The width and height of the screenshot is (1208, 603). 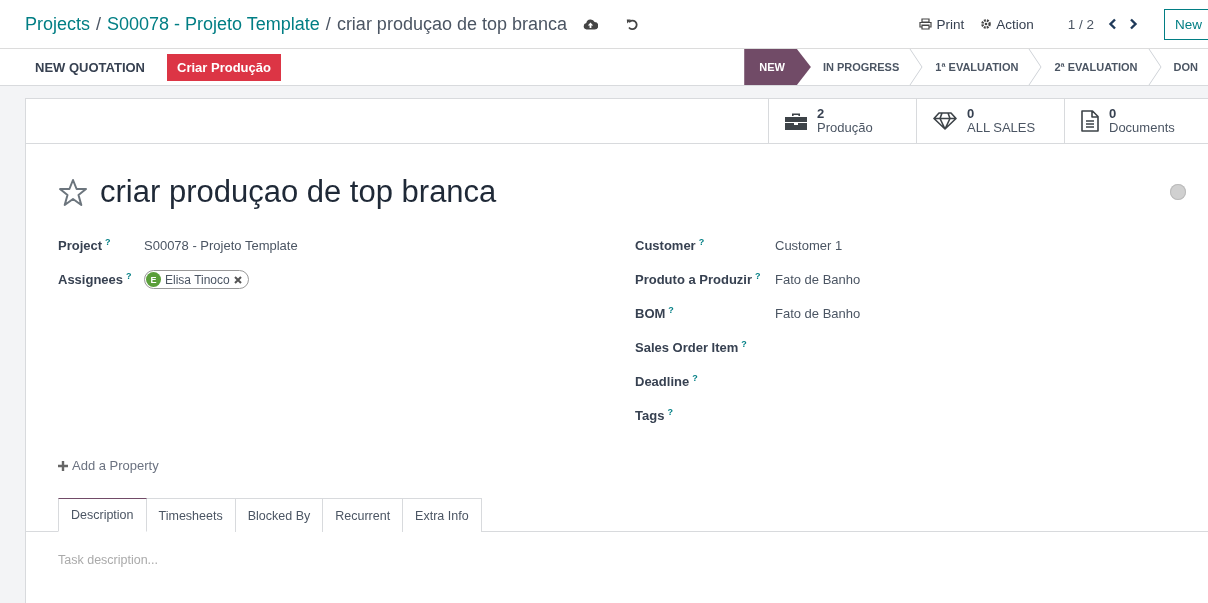 What do you see at coordinates (363, 515) in the screenshot?
I see `tab: Recurrent` at bounding box center [363, 515].